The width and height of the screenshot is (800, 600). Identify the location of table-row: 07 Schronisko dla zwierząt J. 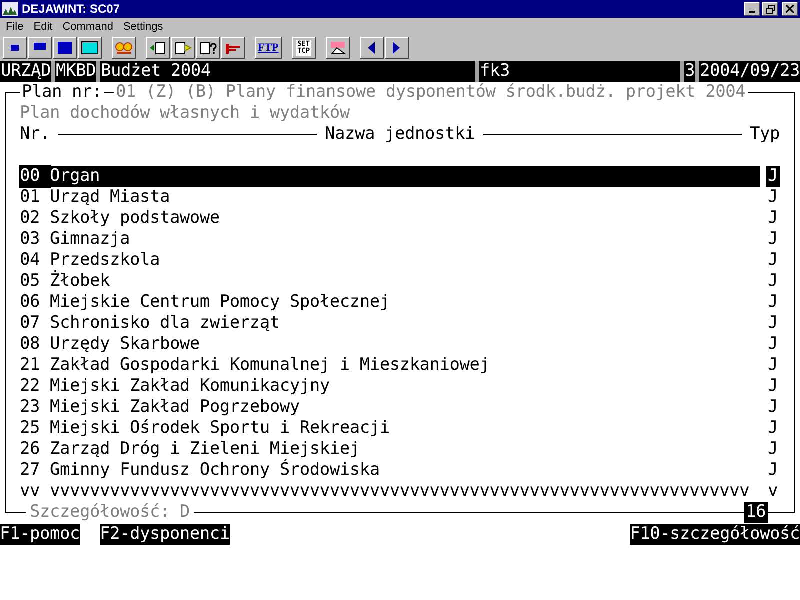
(400, 323).